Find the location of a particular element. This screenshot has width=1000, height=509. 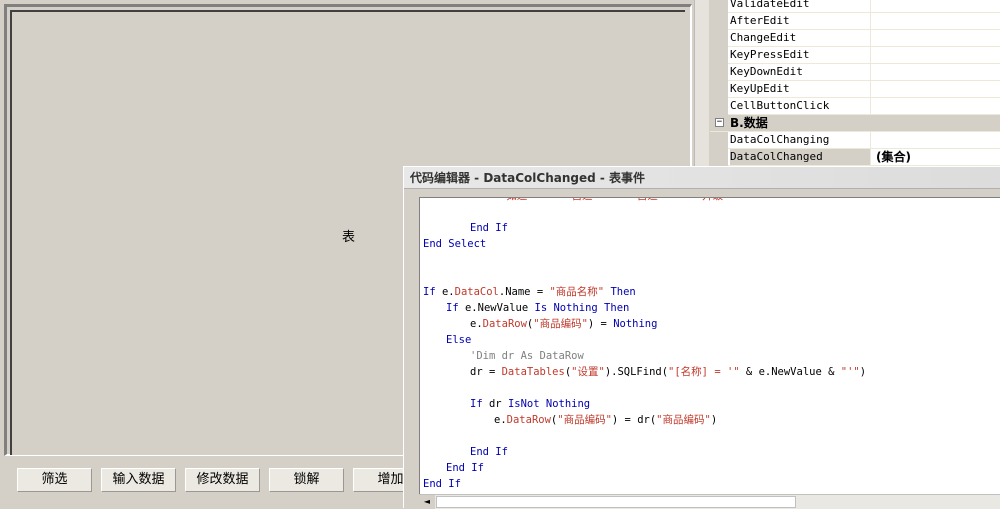

property-row: ChangeEdit is located at coordinates (855, 38).